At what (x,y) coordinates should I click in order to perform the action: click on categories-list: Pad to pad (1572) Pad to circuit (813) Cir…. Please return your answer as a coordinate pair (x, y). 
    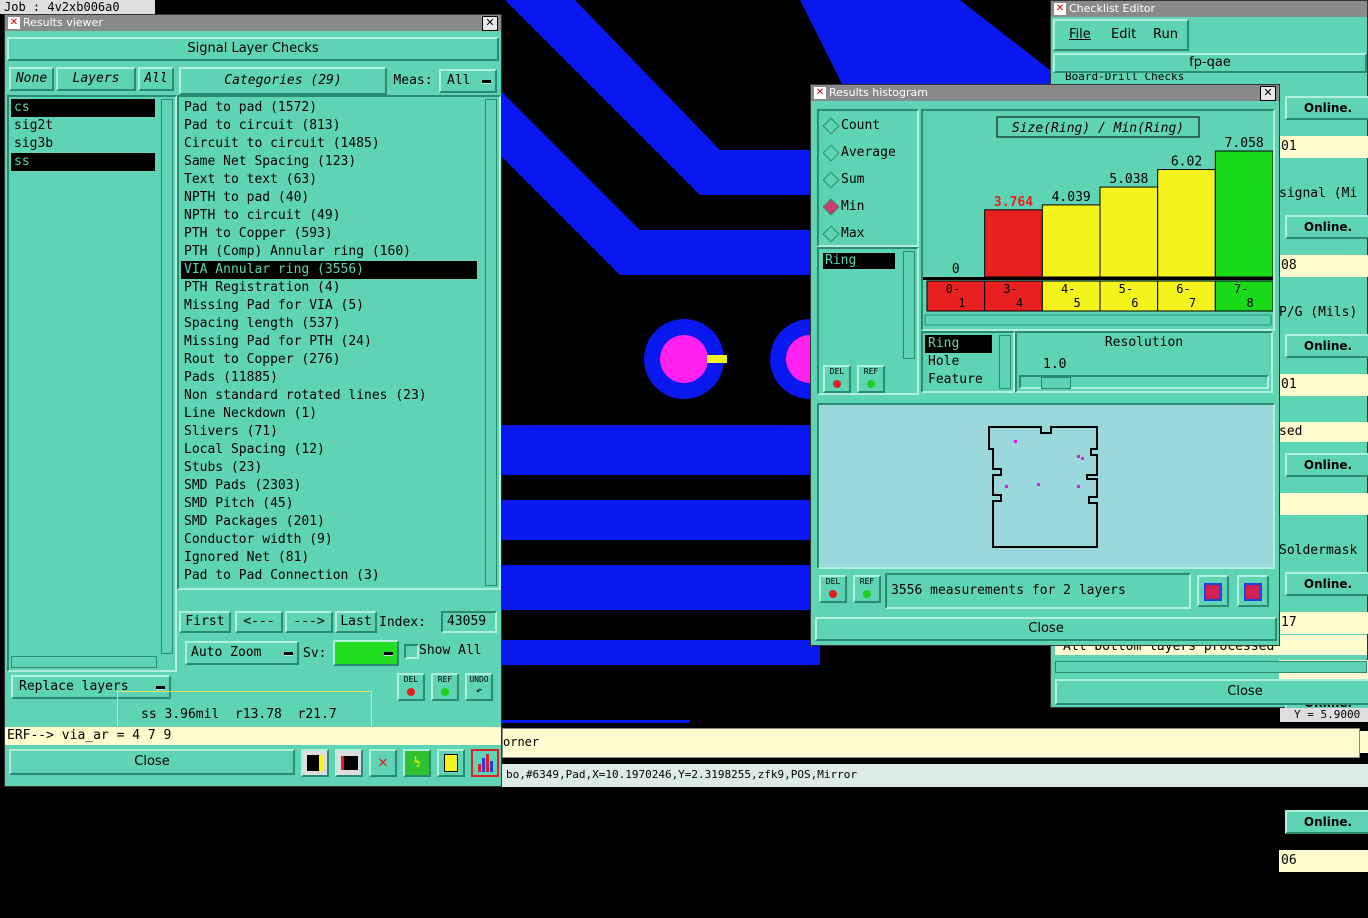
    Looking at the image, I should click on (339, 342).